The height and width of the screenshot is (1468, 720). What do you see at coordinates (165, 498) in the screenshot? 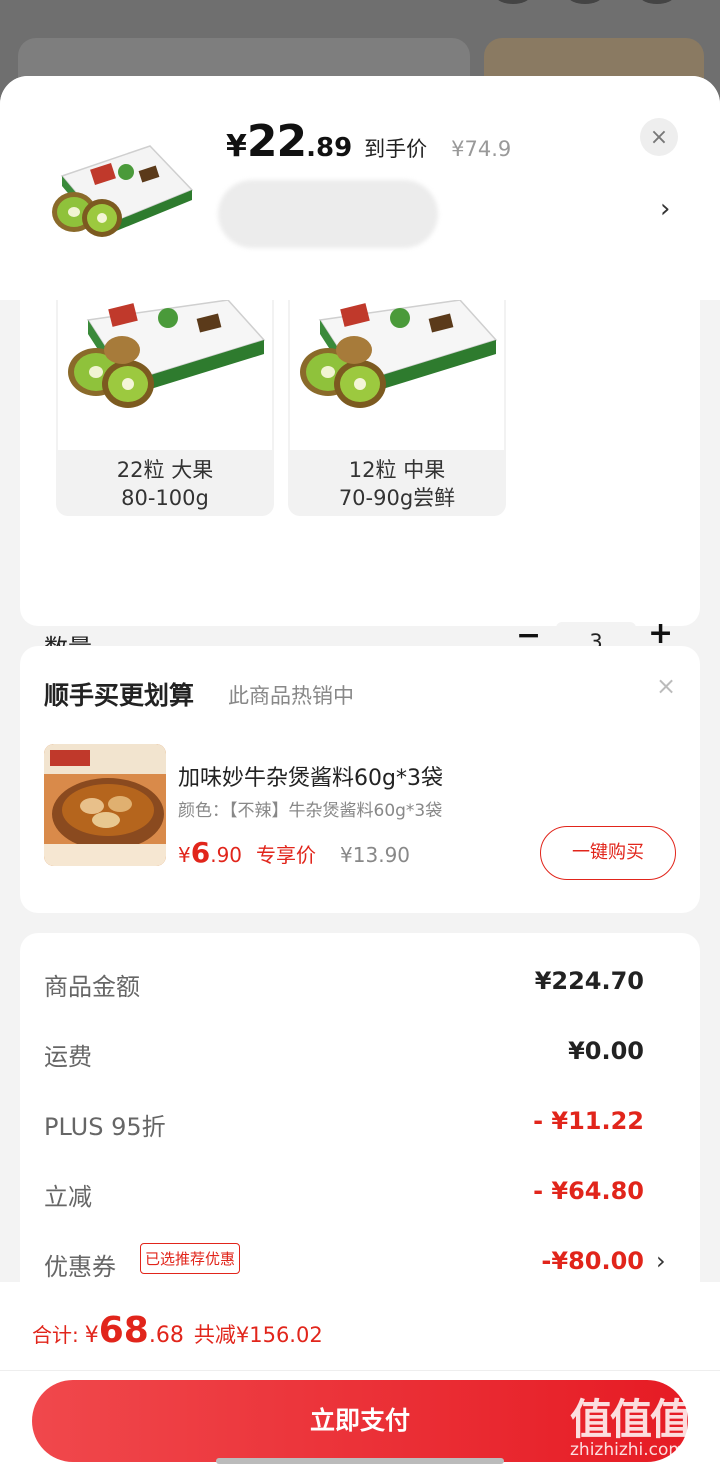
I see `spec-option-weight: 80-100g` at bounding box center [165, 498].